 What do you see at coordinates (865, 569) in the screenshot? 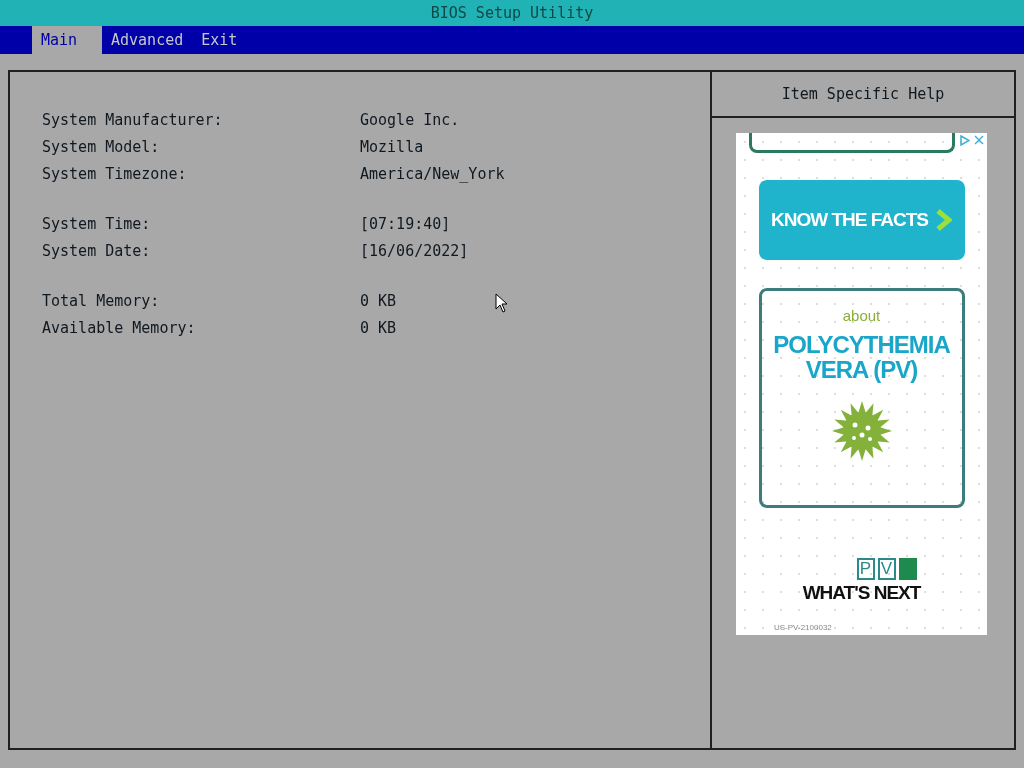
I see `logo-letter: P` at bounding box center [865, 569].